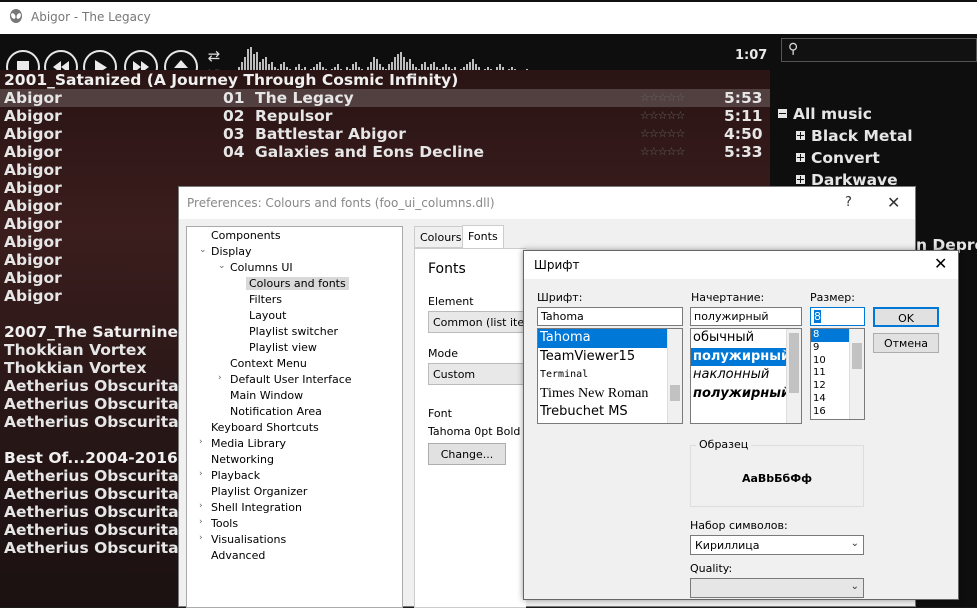 The width and height of the screenshot is (977, 608). I want to click on help-button: ?, so click(848, 202).